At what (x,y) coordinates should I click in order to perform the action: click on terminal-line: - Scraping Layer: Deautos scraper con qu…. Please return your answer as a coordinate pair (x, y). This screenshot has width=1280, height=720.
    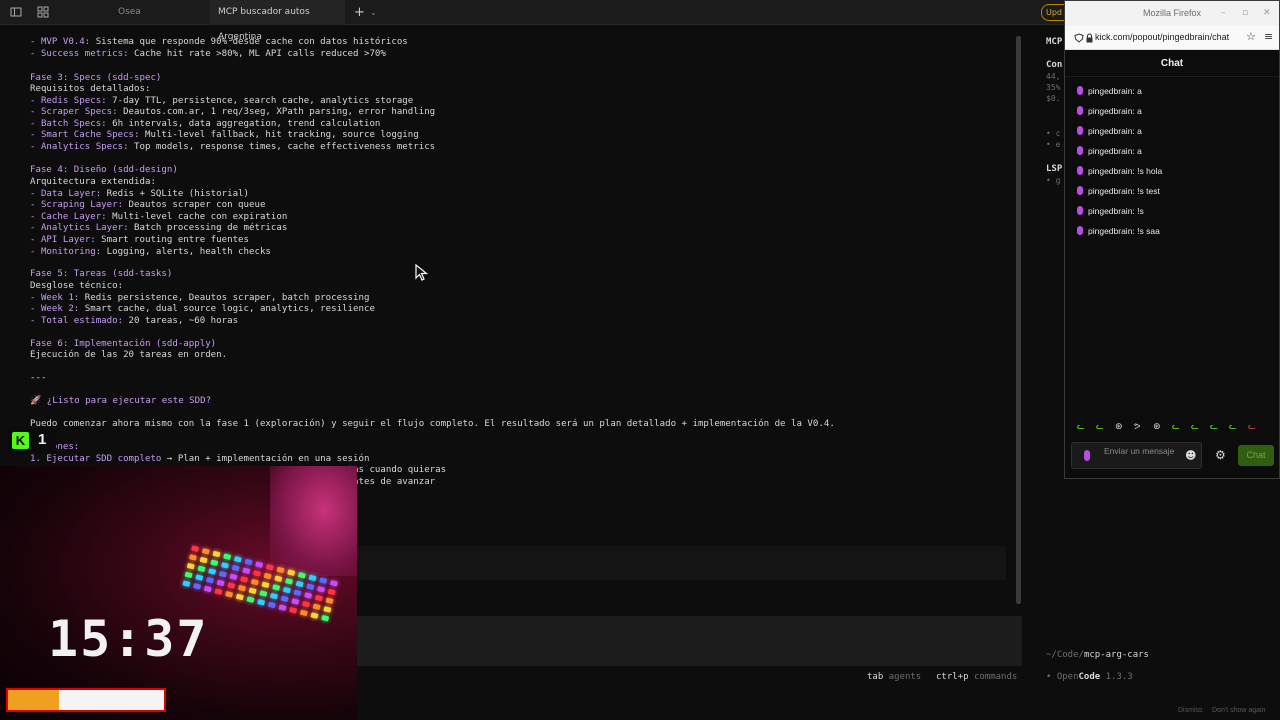
    Looking at the image, I should click on (147, 205).